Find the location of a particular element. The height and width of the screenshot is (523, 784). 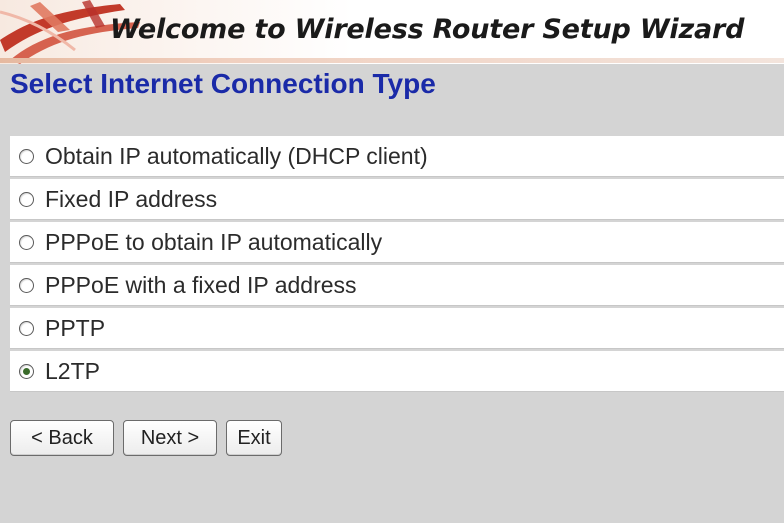

option-fixed-ip: Fixed IP address is located at coordinates (397, 199).